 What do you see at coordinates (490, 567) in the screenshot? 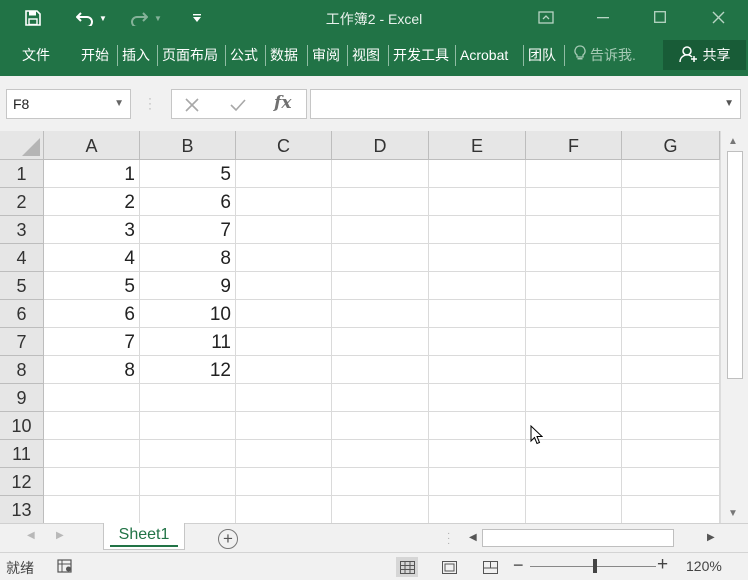
I see `page-break-view-icon` at bounding box center [490, 567].